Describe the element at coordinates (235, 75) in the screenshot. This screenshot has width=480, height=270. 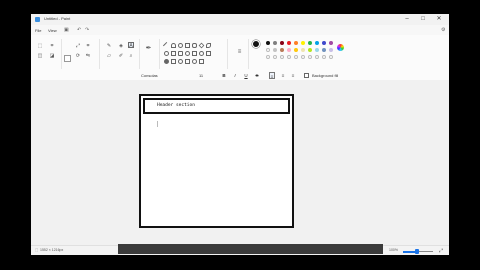
I see `italic-button: I` at that location.